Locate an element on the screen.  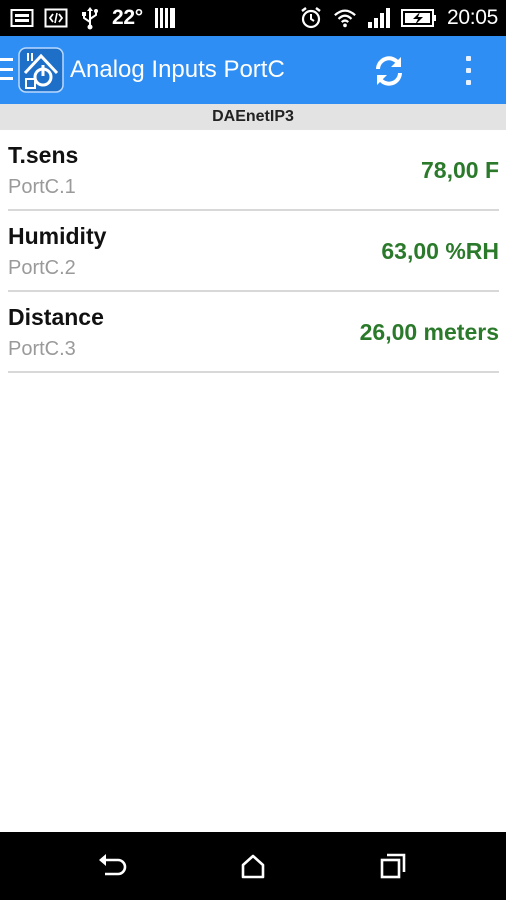
status-left: 22° is located at coordinates (93, 18).